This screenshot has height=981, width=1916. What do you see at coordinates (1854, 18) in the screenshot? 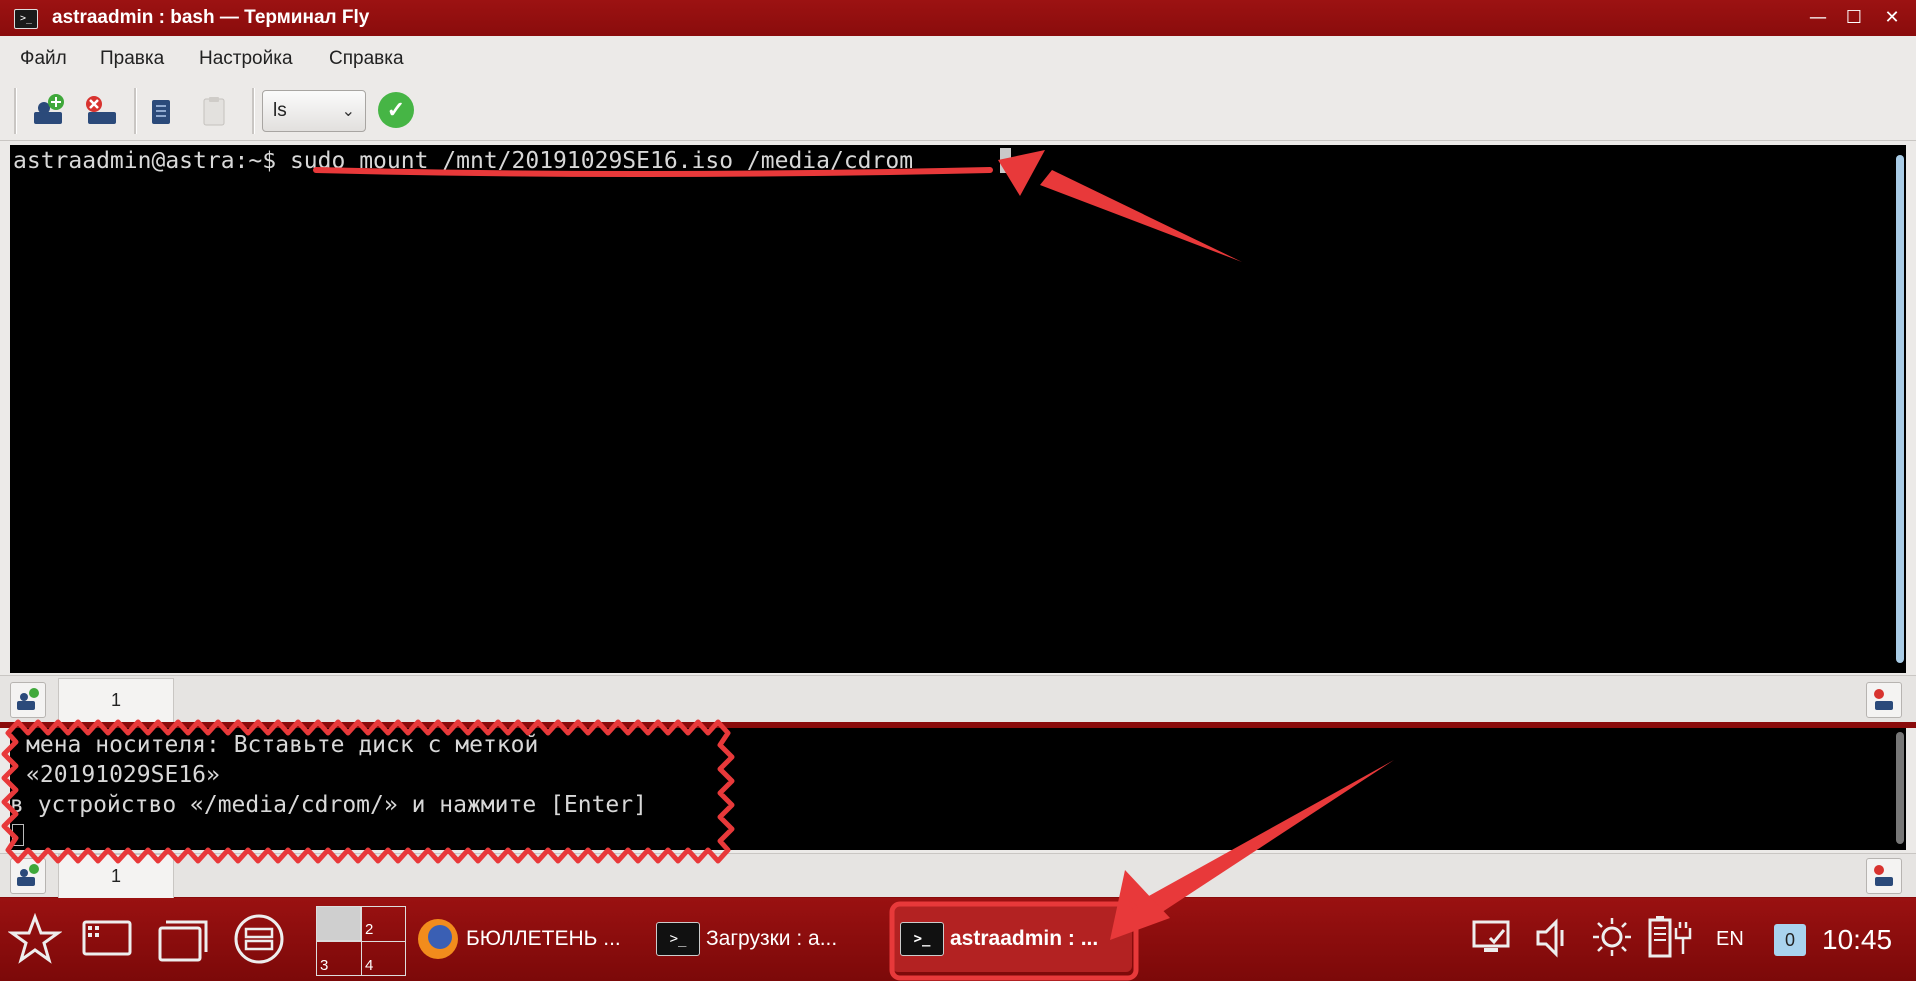
I see `maximize-button: ☐` at bounding box center [1854, 18].